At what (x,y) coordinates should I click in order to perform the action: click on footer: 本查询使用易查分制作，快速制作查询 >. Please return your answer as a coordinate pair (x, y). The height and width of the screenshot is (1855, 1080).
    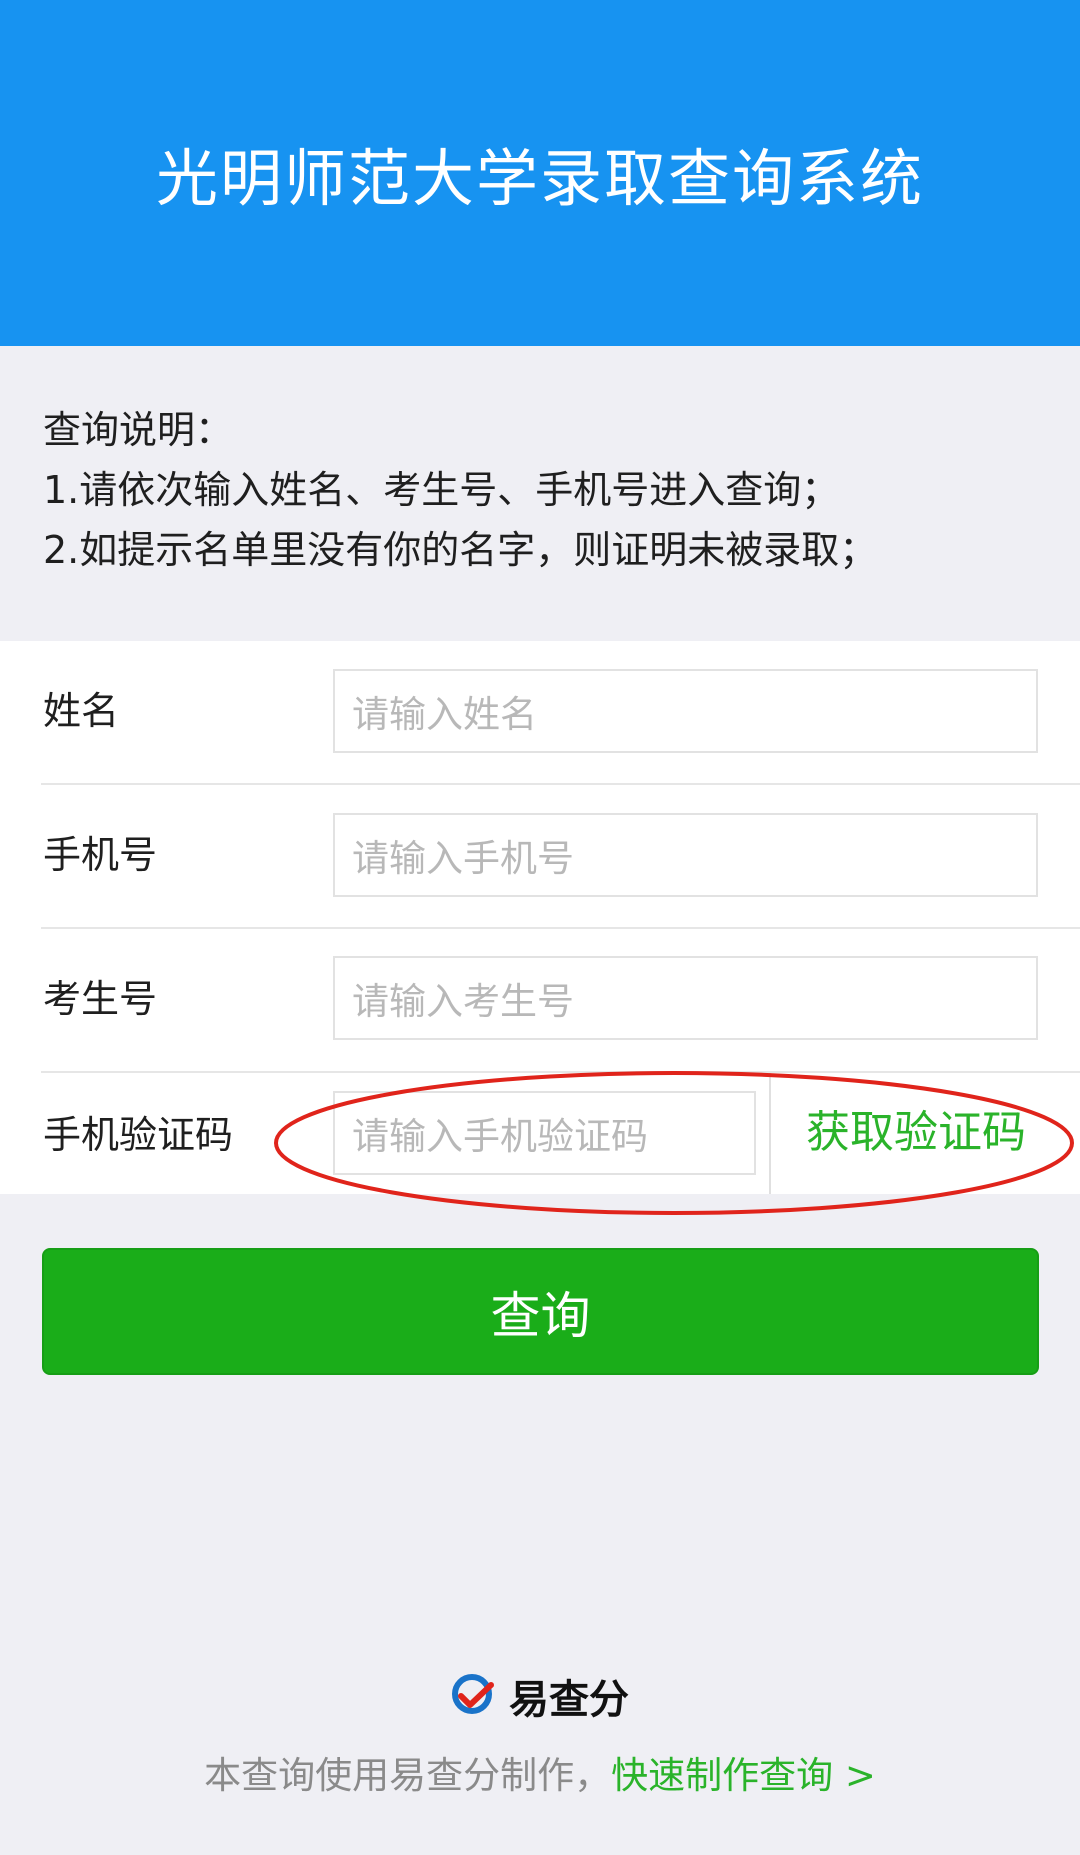
    Looking at the image, I should click on (540, 1772).